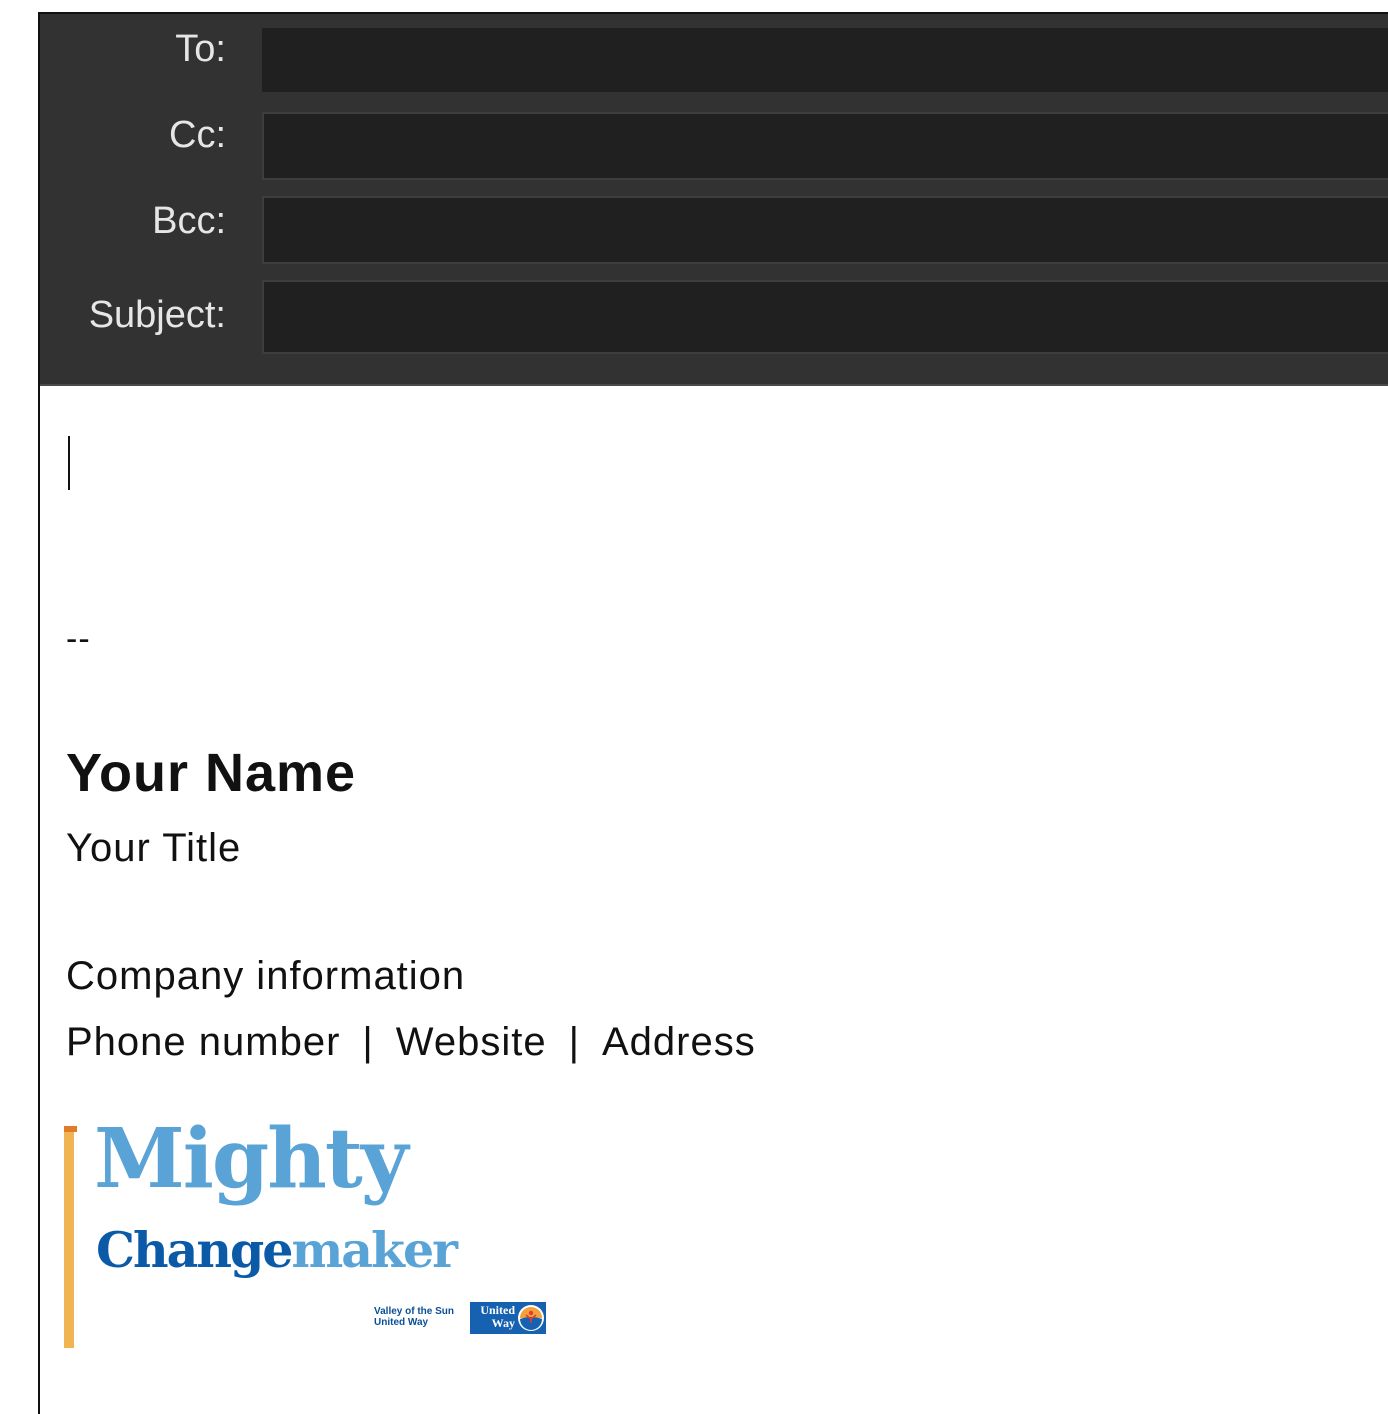 The image size is (1388, 1414). I want to click on logo-maker-part: maker, so click(374, 1250).